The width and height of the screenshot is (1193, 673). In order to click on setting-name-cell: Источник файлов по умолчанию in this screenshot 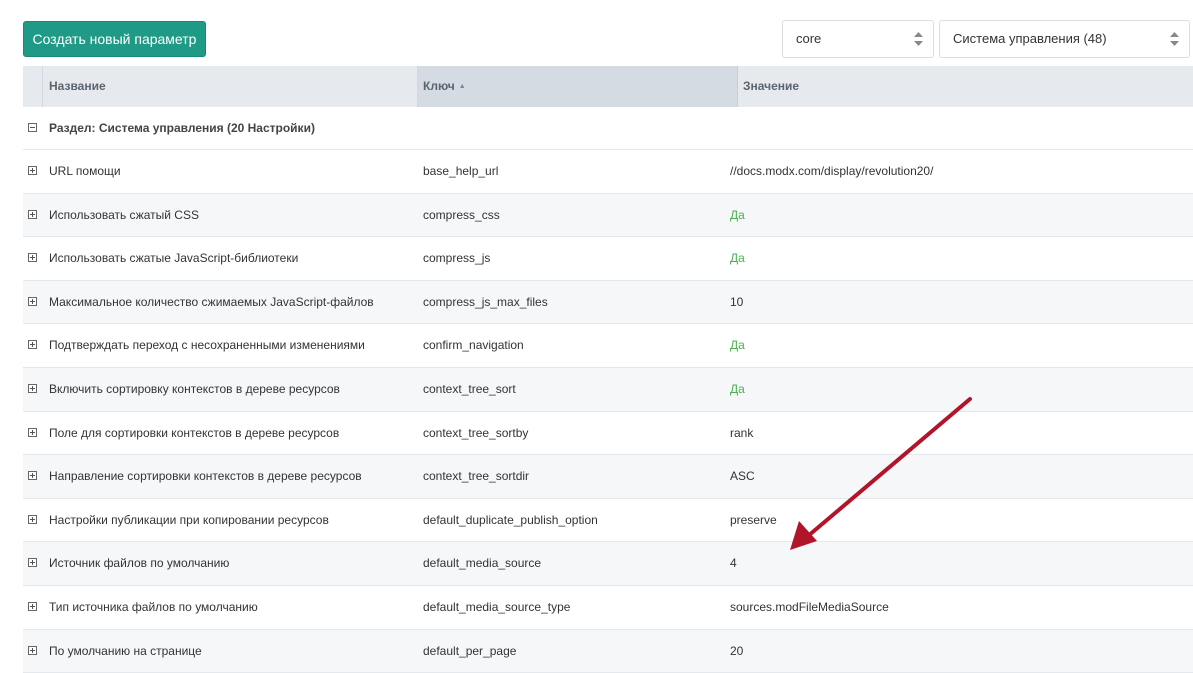, I will do `click(139, 563)`.